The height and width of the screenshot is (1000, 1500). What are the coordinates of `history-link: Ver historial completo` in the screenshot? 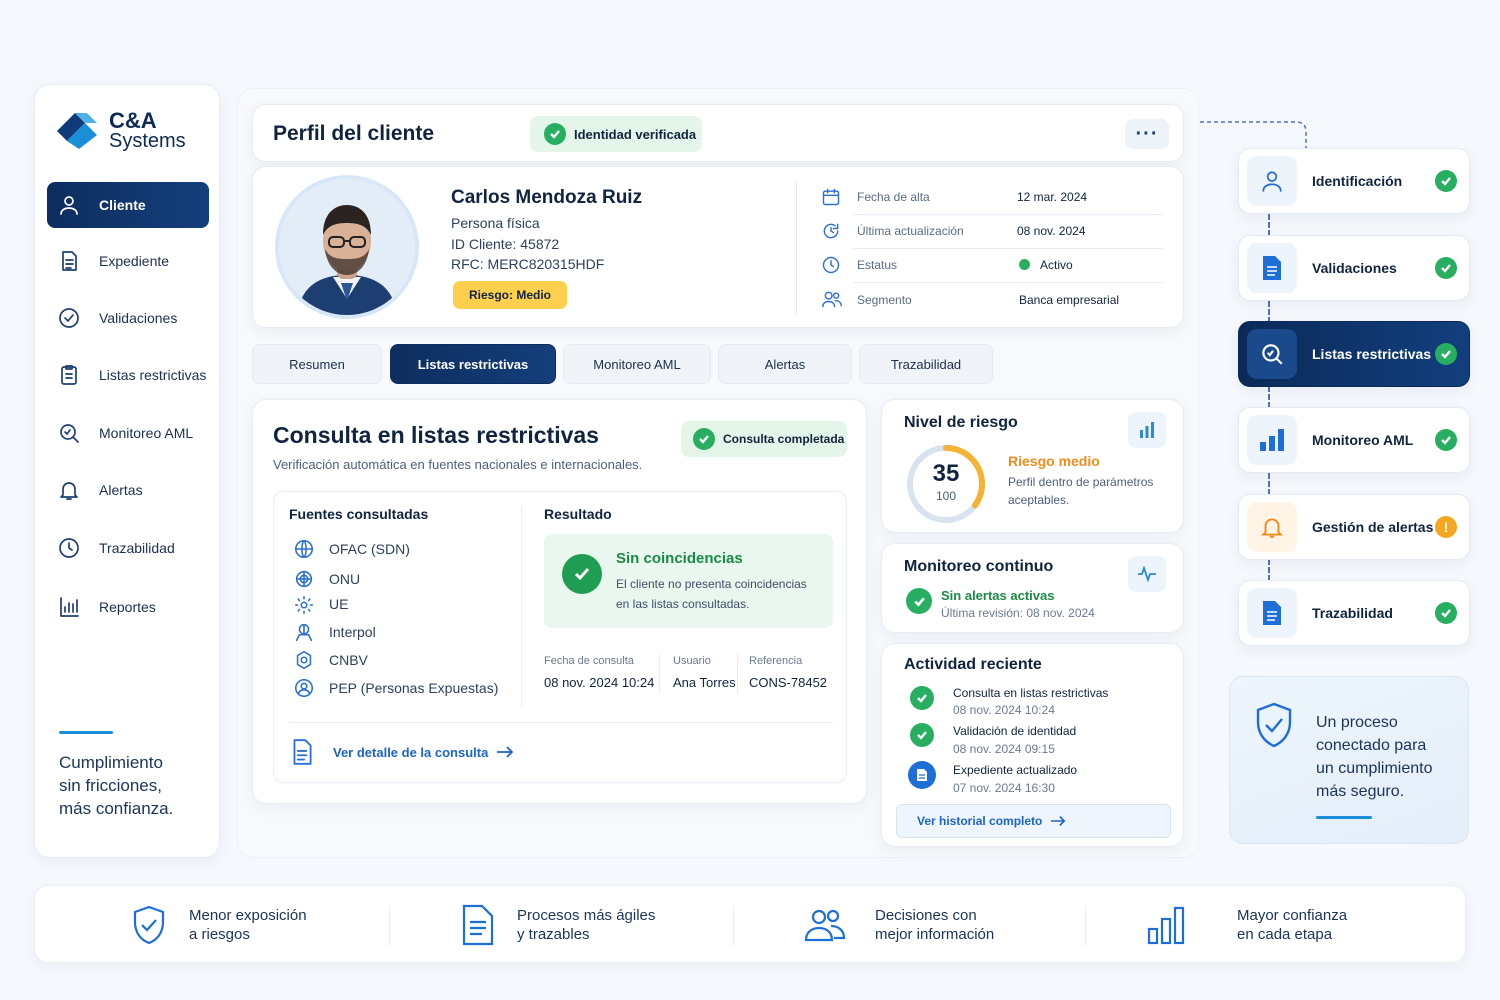 It's located at (1033, 821).